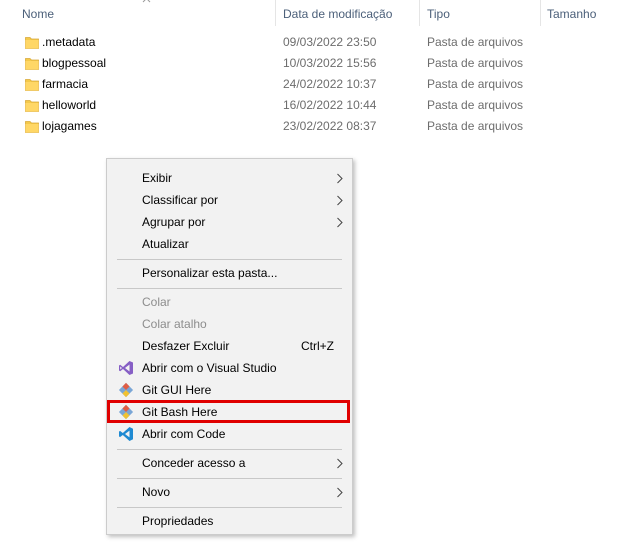 The width and height of the screenshot is (625, 542). What do you see at coordinates (330, 42) in the screenshot?
I see `file-date: 09/03/2022 23:50` at bounding box center [330, 42].